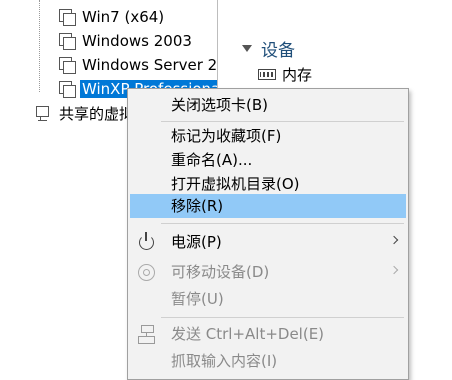 The height and width of the screenshot is (380, 452). I want to click on menu-item-add-favorite: 标记为收藏项(F), so click(268, 136).